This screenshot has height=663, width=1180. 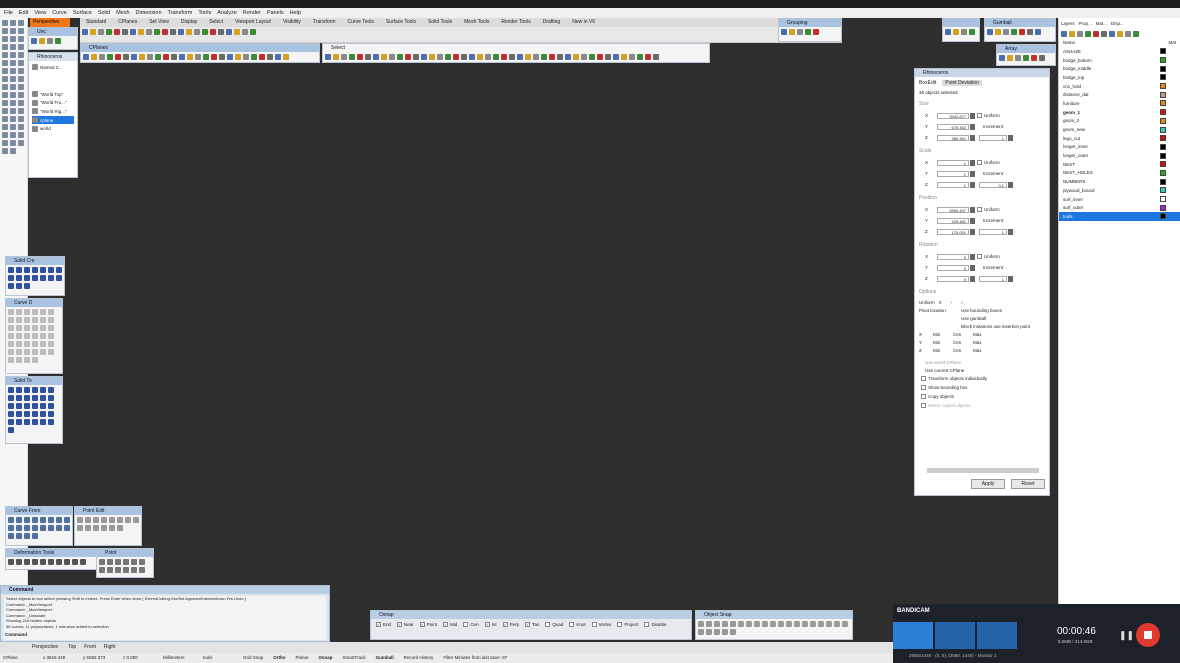 What do you see at coordinates (466, 624) in the screenshot?
I see `osnap-checkbox` at bounding box center [466, 624].